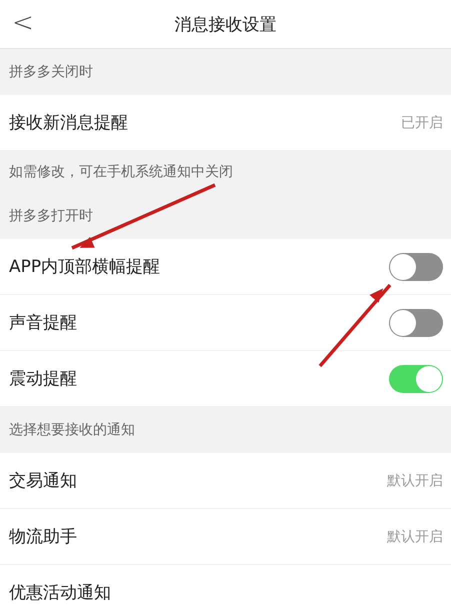 This screenshot has width=451, height=611. What do you see at coordinates (225, 537) in the screenshot?
I see `settings-row: 物流助手 默认开启` at bounding box center [225, 537].